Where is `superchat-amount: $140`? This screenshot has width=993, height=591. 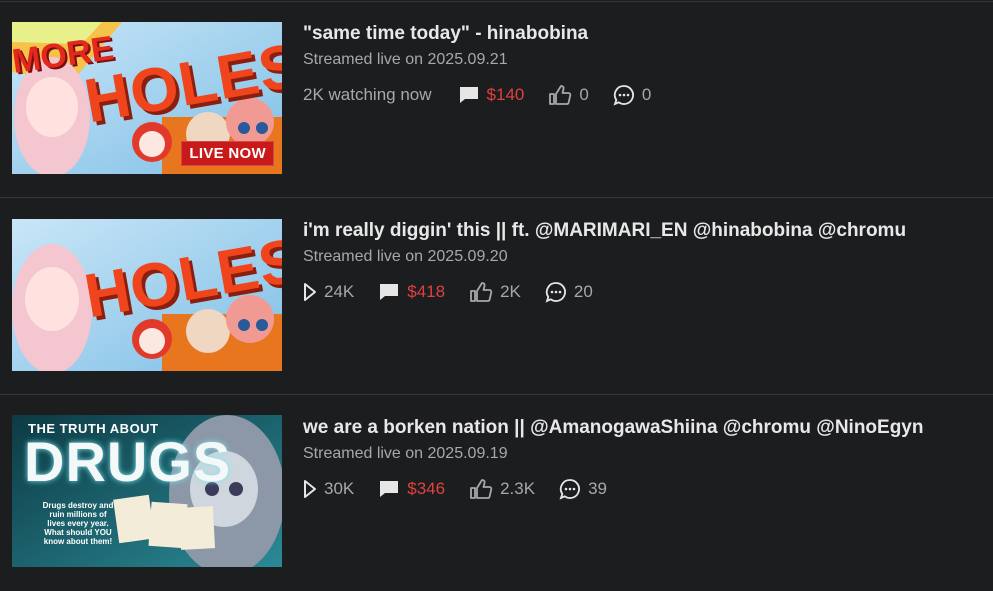 superchat-amount: $140 is located at coordinates (505, 94).